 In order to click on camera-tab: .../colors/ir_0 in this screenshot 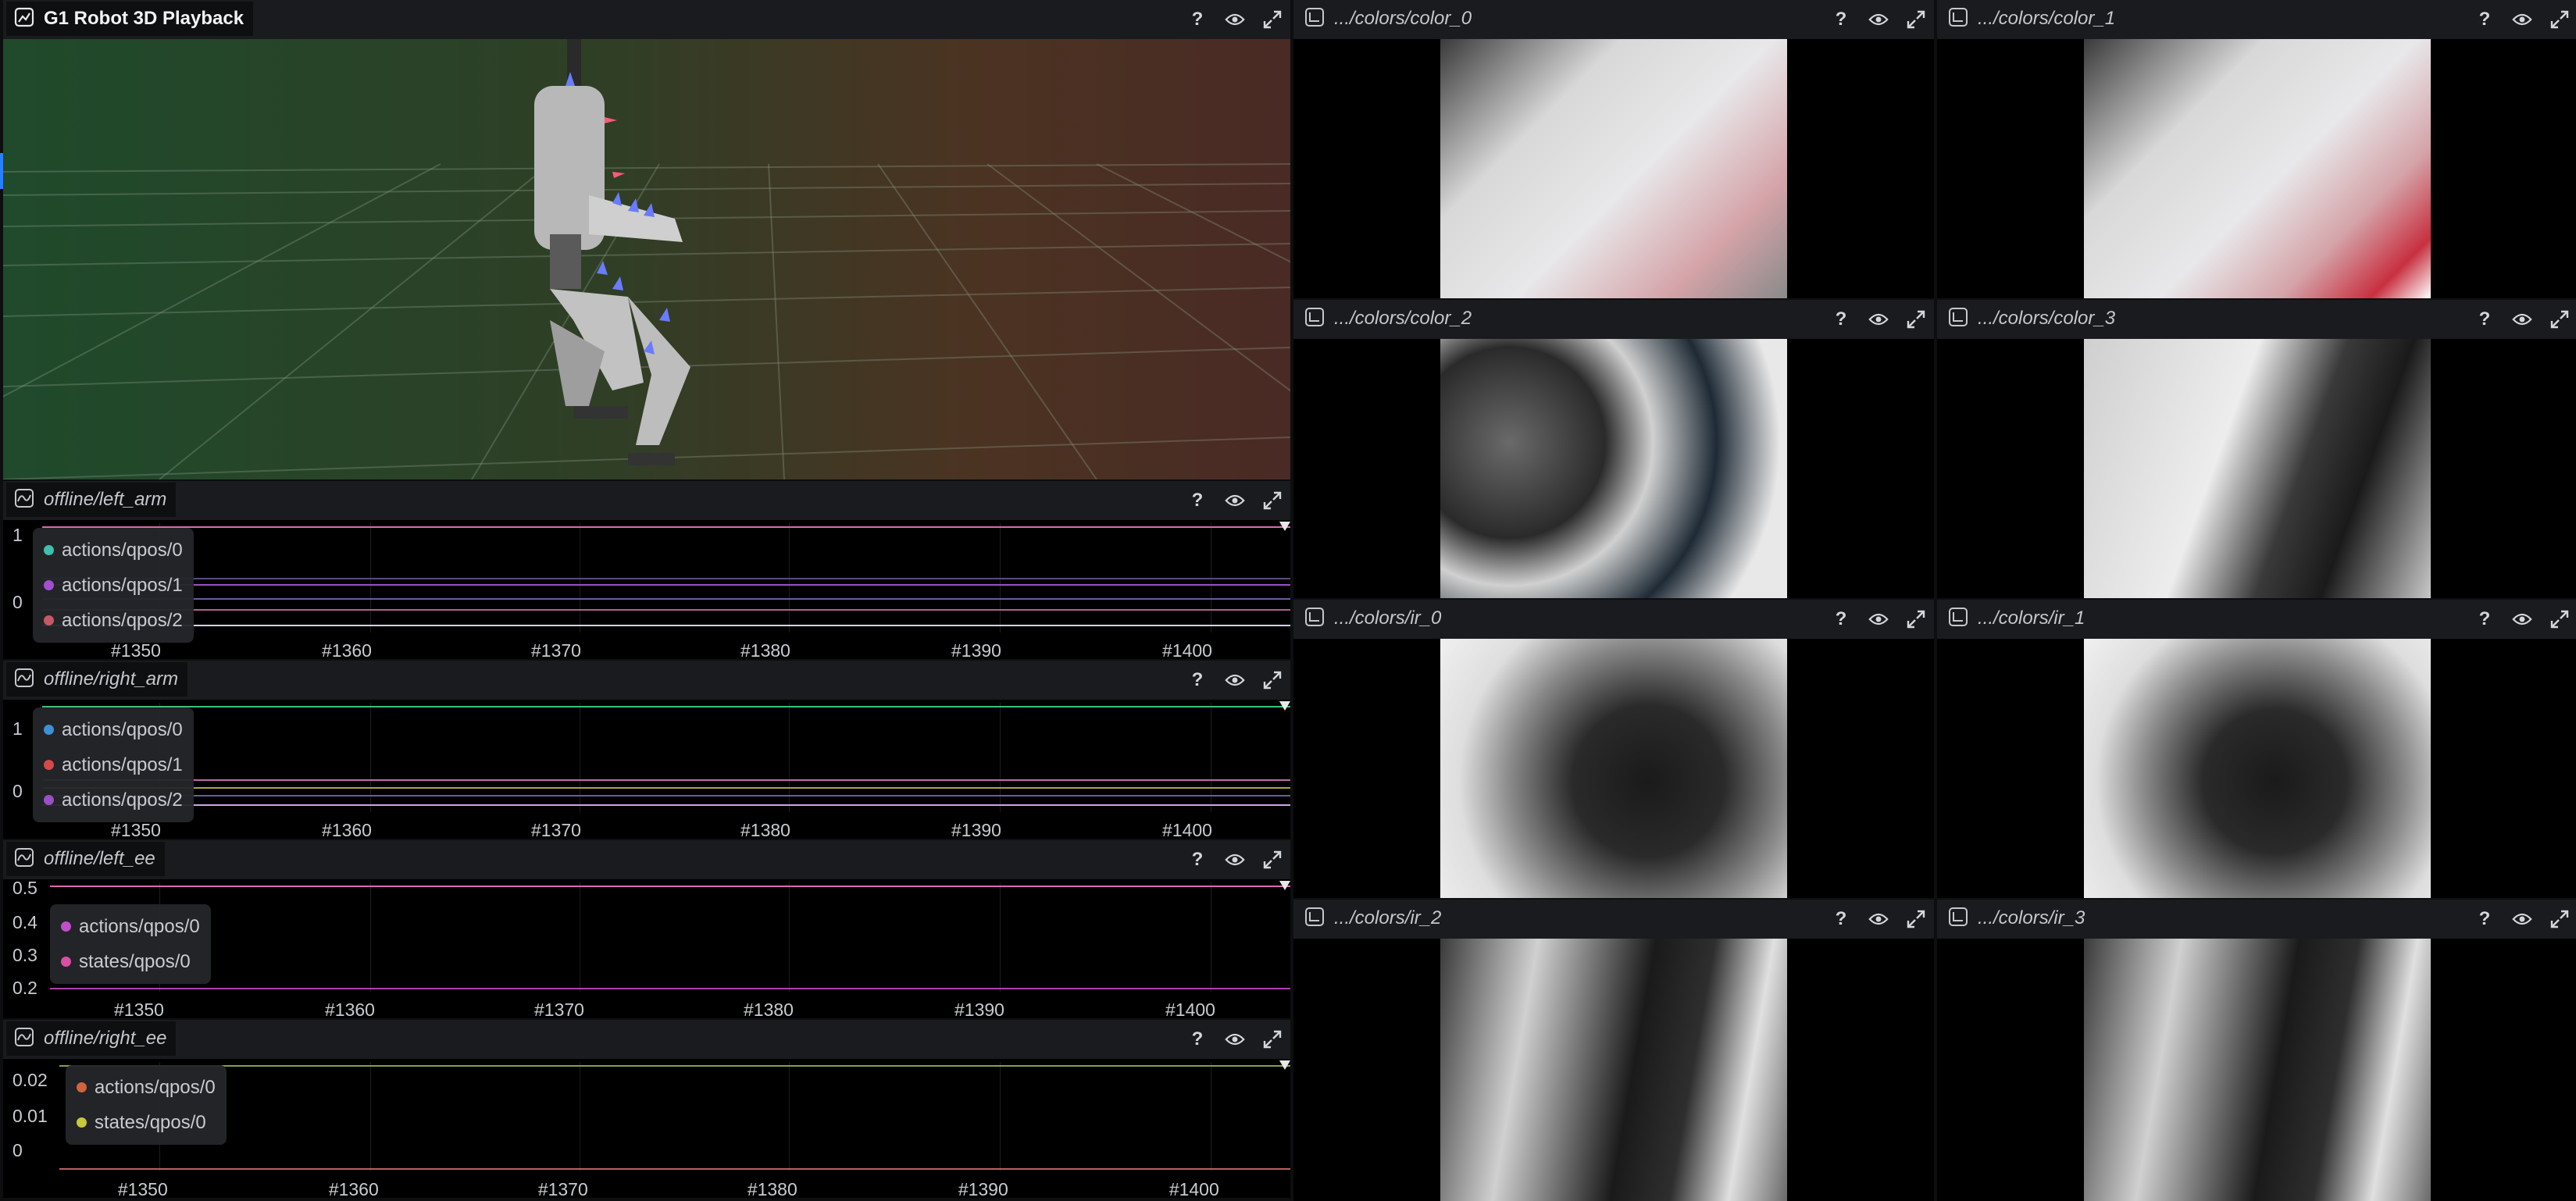, I will do `click(1374, 618)`.